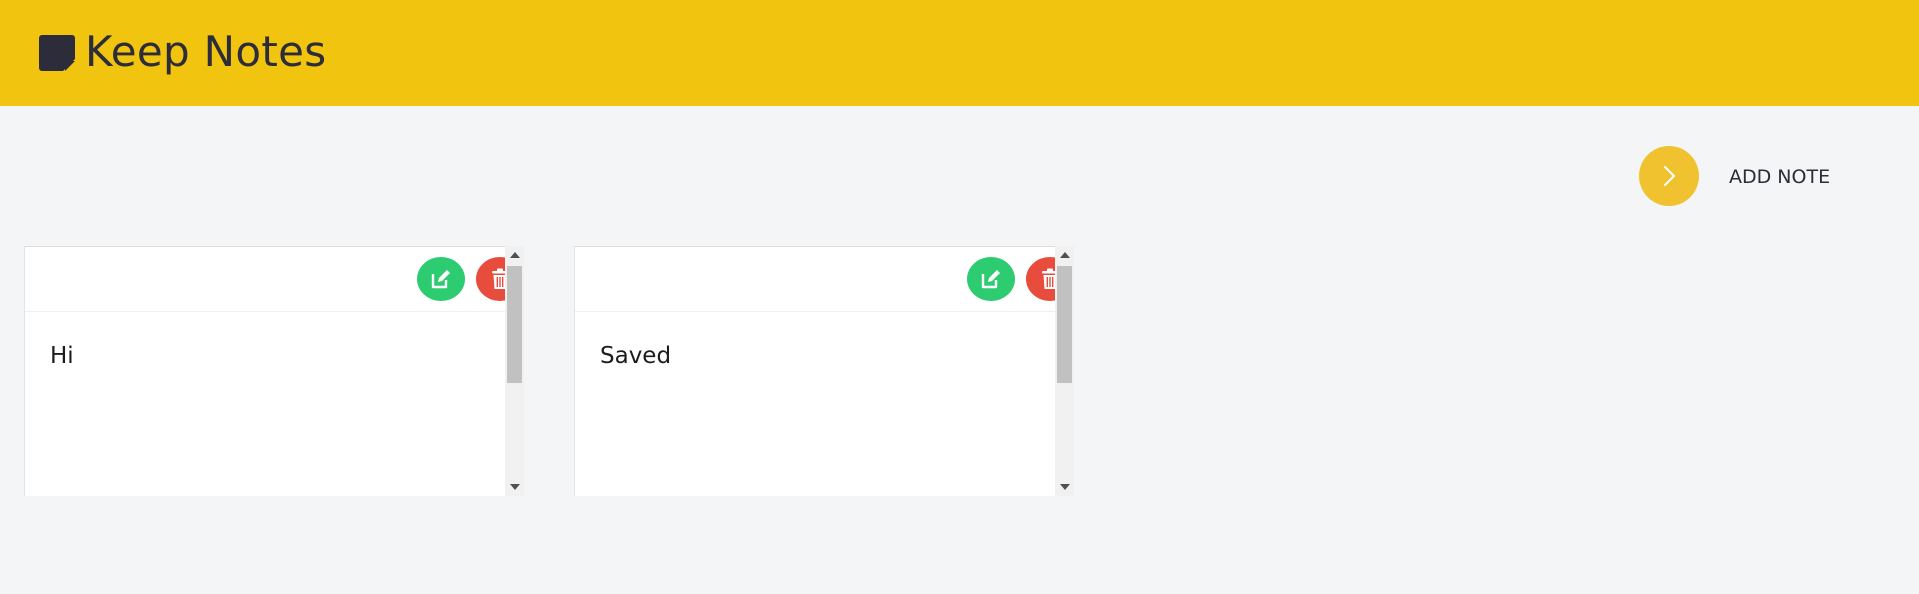  I want to click on app-title: Keep Notes, so click(206, 51).